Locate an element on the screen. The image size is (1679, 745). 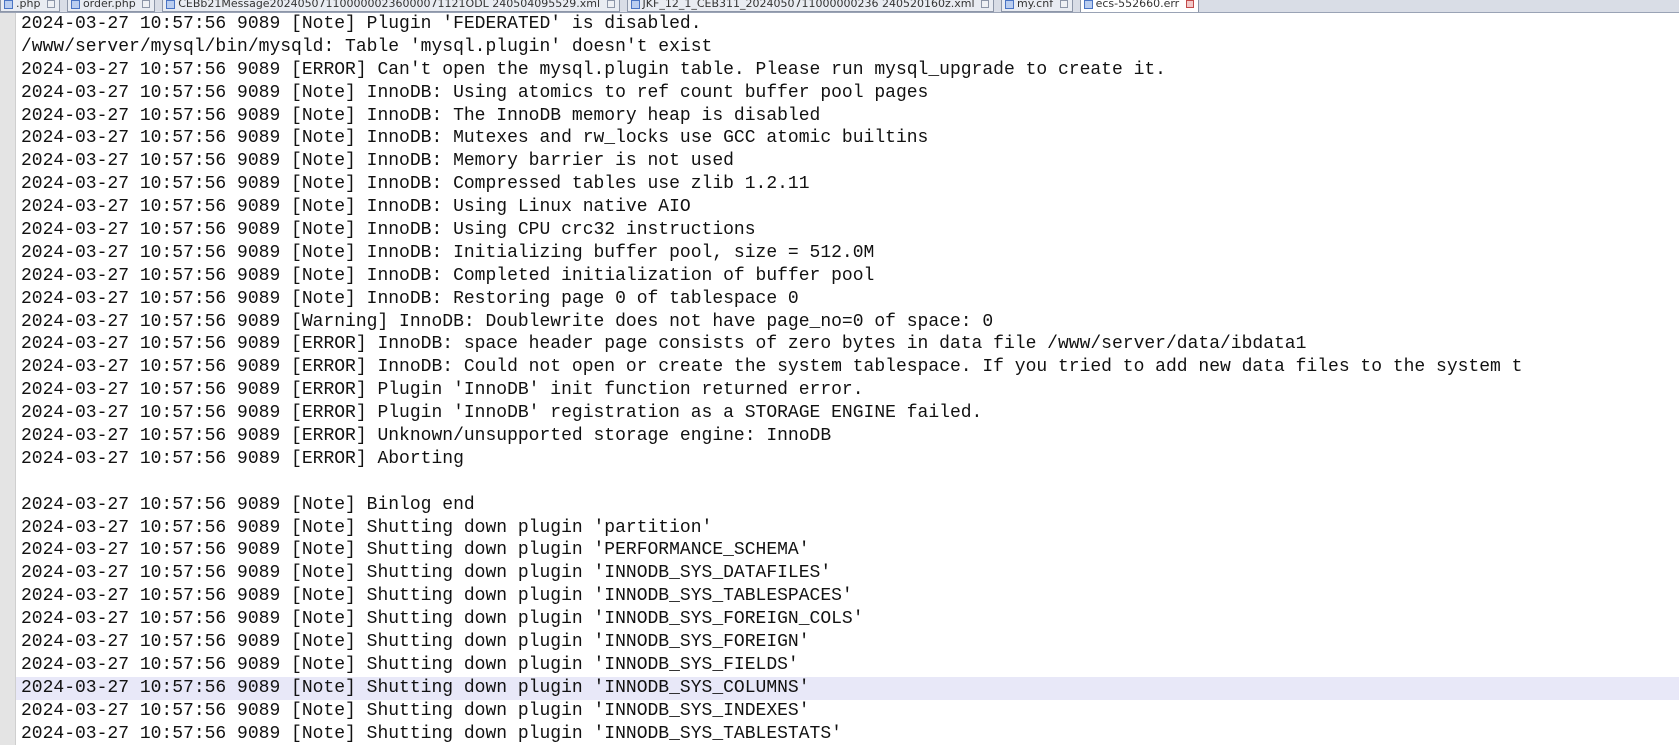
tab-label: order.php is located at coordinates (109, 5).